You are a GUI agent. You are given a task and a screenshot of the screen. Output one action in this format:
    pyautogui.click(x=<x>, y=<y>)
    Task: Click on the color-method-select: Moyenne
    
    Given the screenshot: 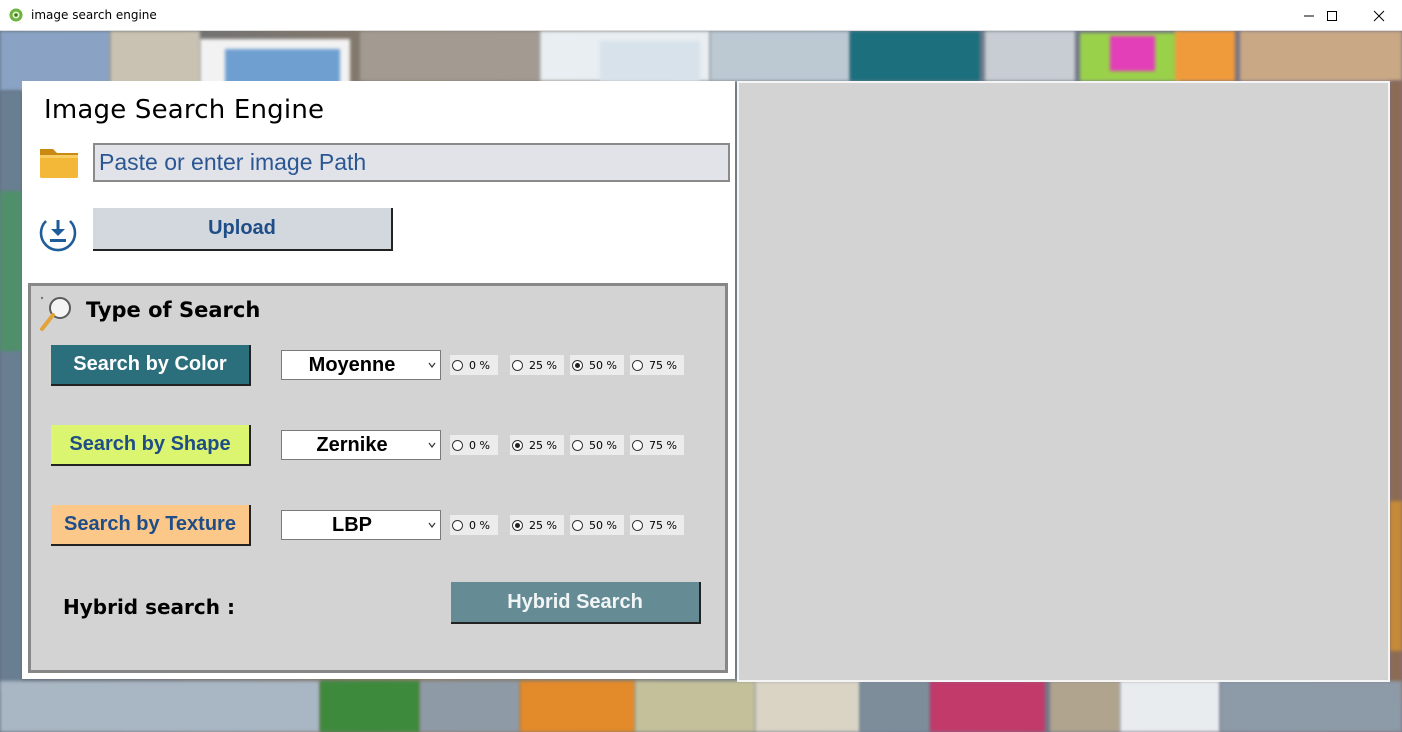 What is the action you would take?
    pyautogui.click(x=361, y=365)
    